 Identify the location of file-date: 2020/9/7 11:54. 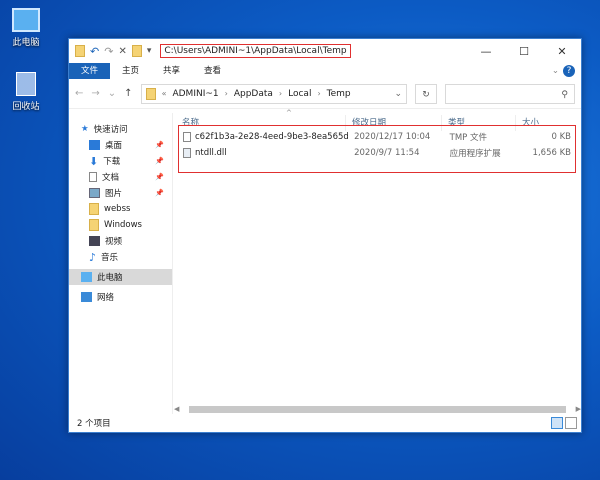
(387, 153).